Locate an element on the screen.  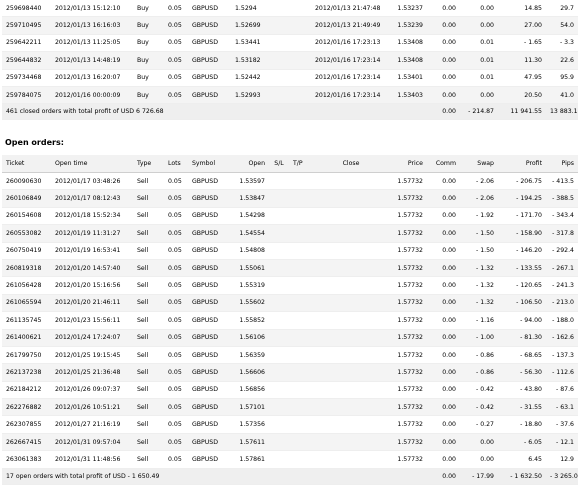
pips-cell: - 137.3 is located at coordinates (562, 355).